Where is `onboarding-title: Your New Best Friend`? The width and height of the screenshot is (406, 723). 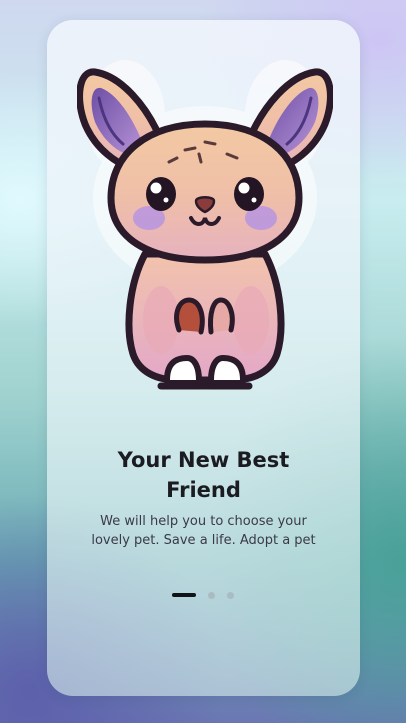
onboarding-title: Your New Best Friend is located at coordinates (203, 475).